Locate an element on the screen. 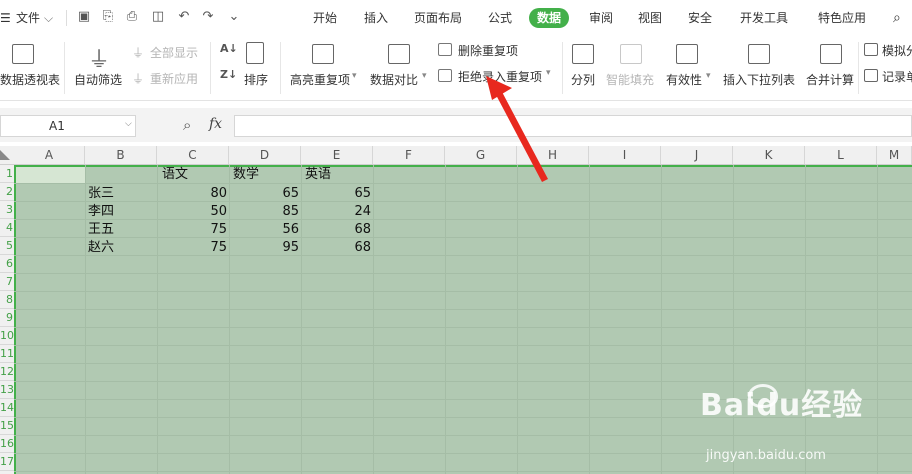  insert-dropdown-icon is located at coordinates (759, 54).